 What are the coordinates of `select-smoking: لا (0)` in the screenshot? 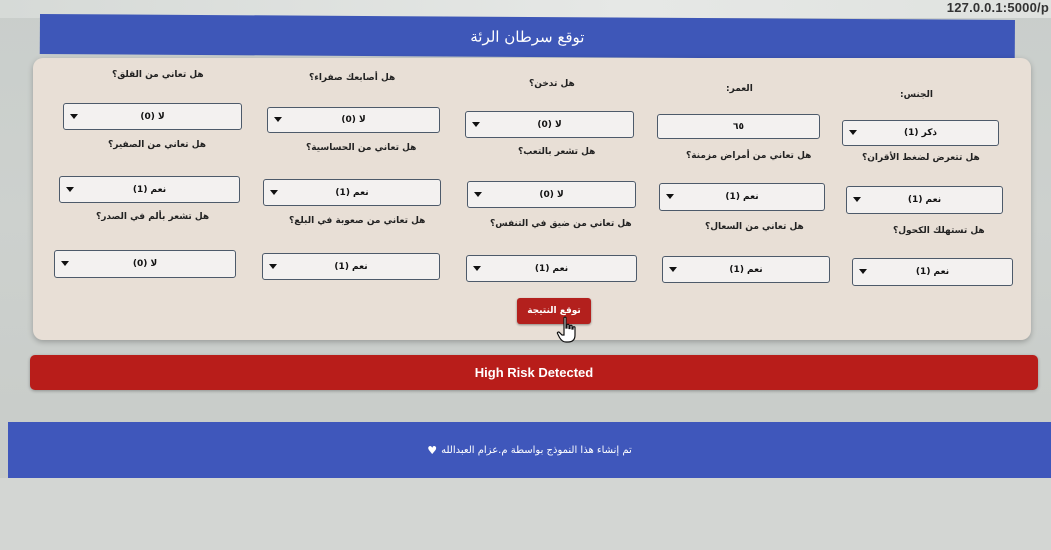 It's located at (549, 124).